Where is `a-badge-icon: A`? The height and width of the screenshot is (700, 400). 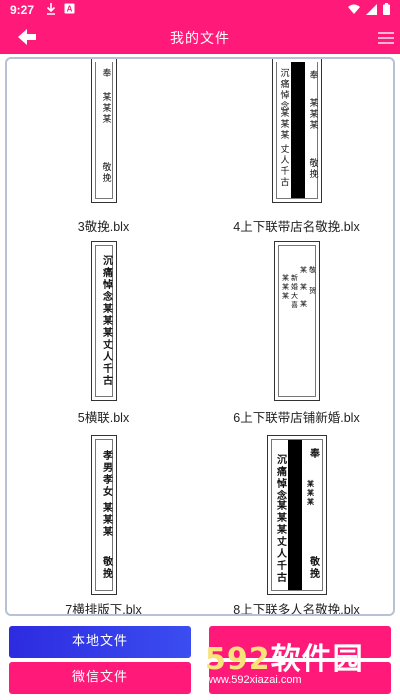
a-badge-icon: A is located at coordinates (69, 8).